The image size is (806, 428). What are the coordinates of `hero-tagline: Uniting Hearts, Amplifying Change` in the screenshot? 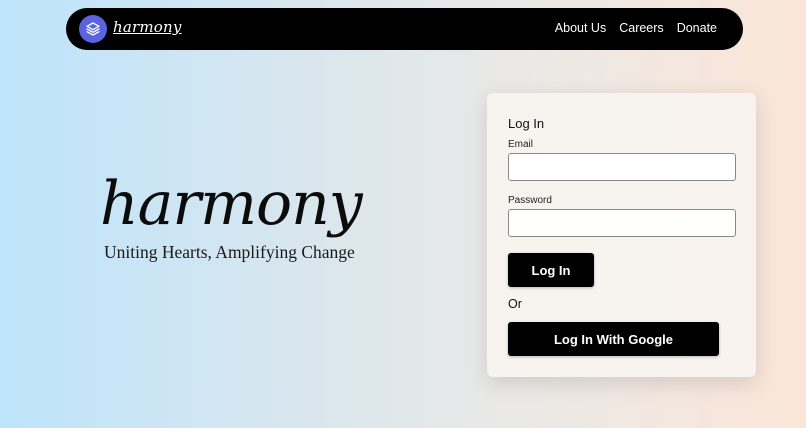 It's located at (229, 252).